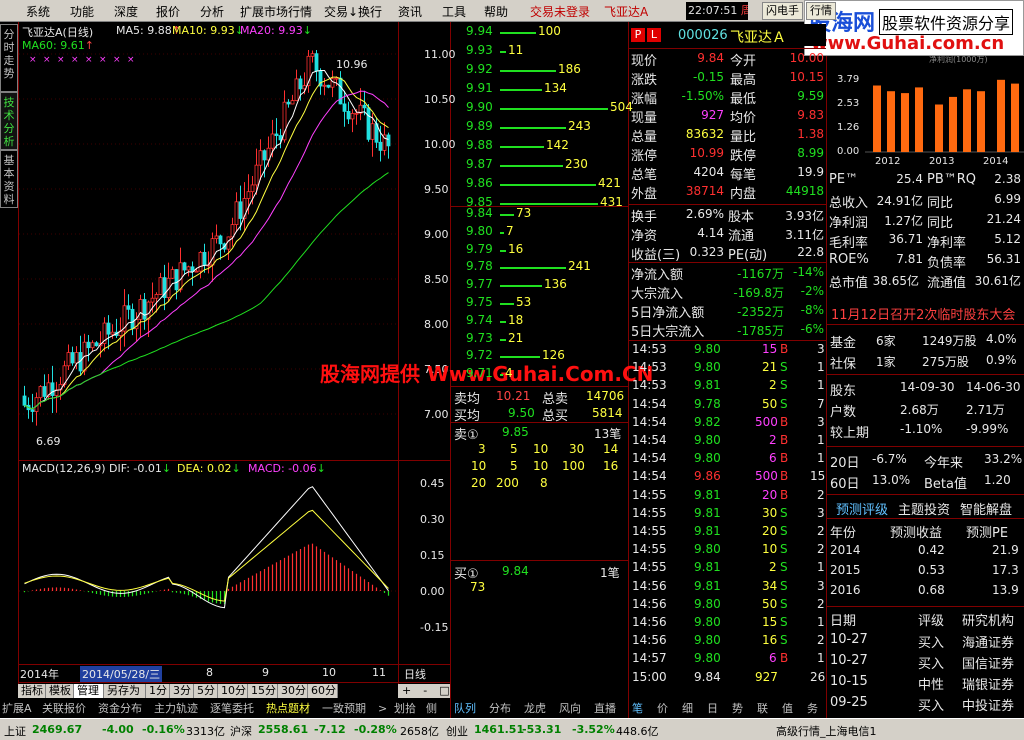 The image size is (1024, 740). What do you see at coordinates (540, 70) in the screenshot?
I see `ask-row: 9.92 186` at bounding box center [540, 70].